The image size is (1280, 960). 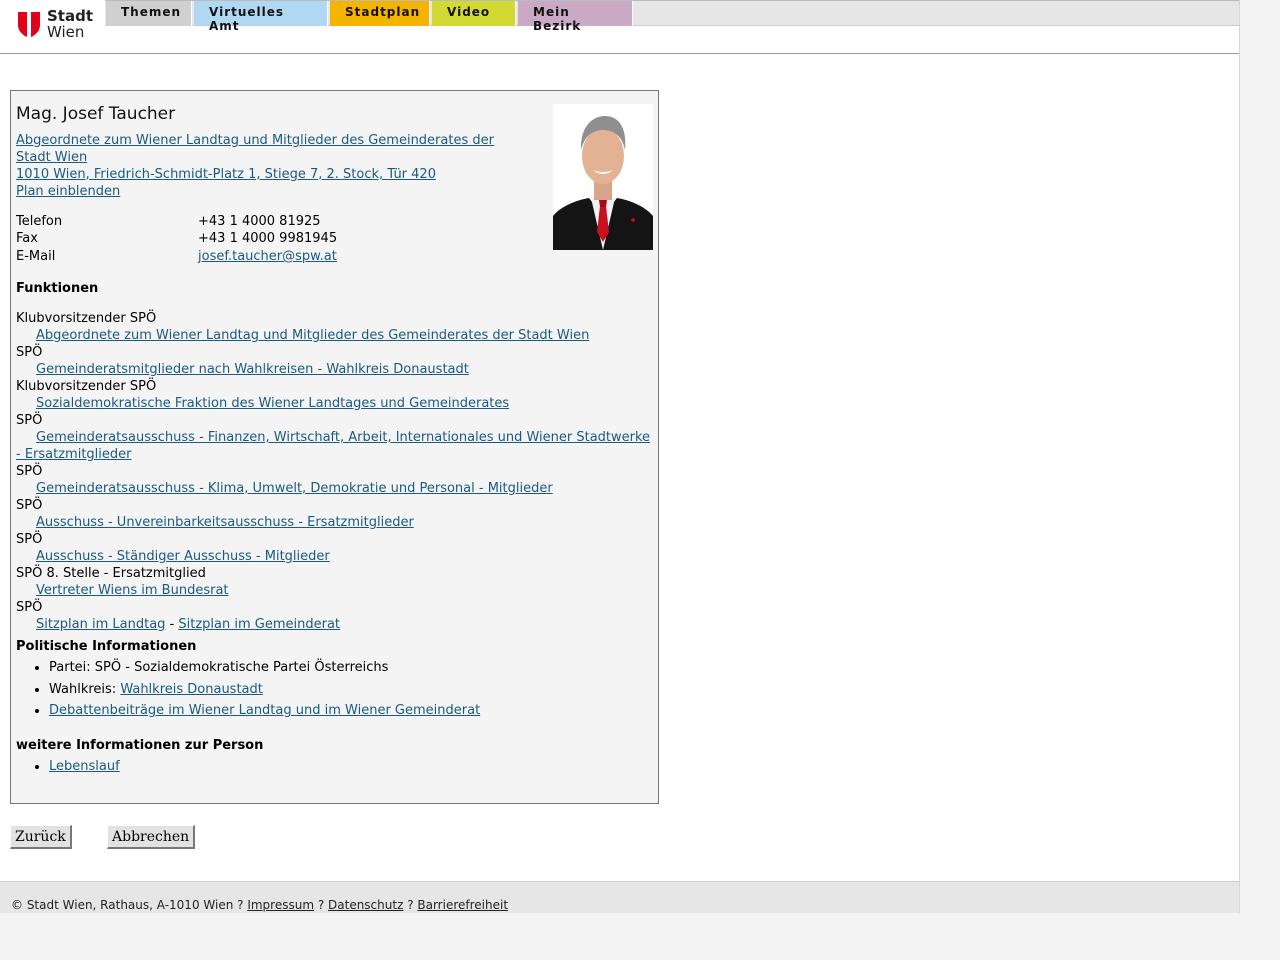 What do you see at coordinates (36, 256) in the screenshot?
I see `email-label: E-Mail` at bounding box center [36, 256].